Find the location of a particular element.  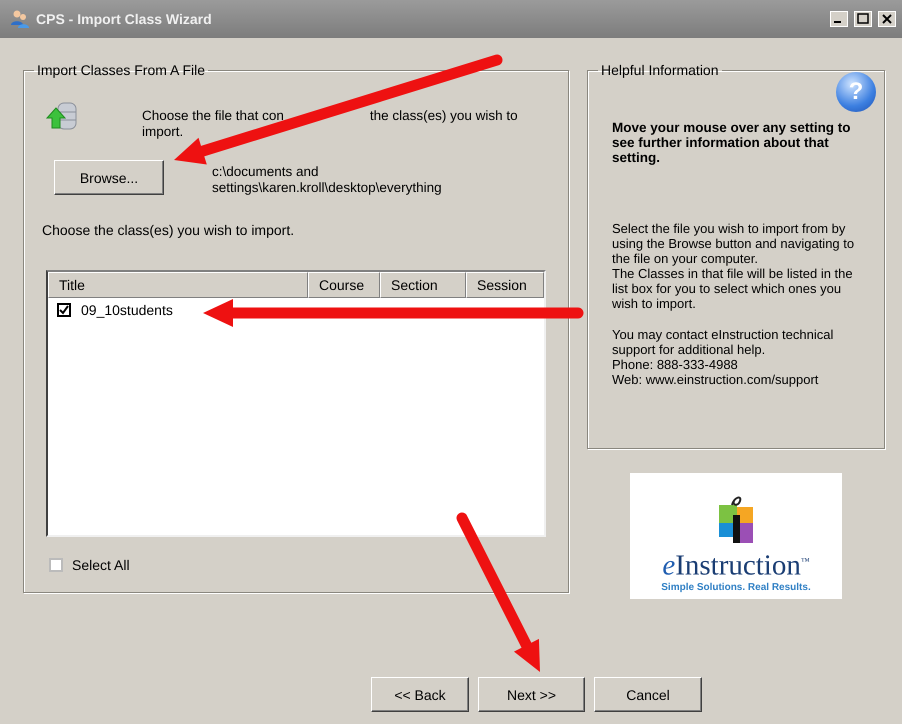

group-title: Helpful Information is located at coordinates (660, 70).